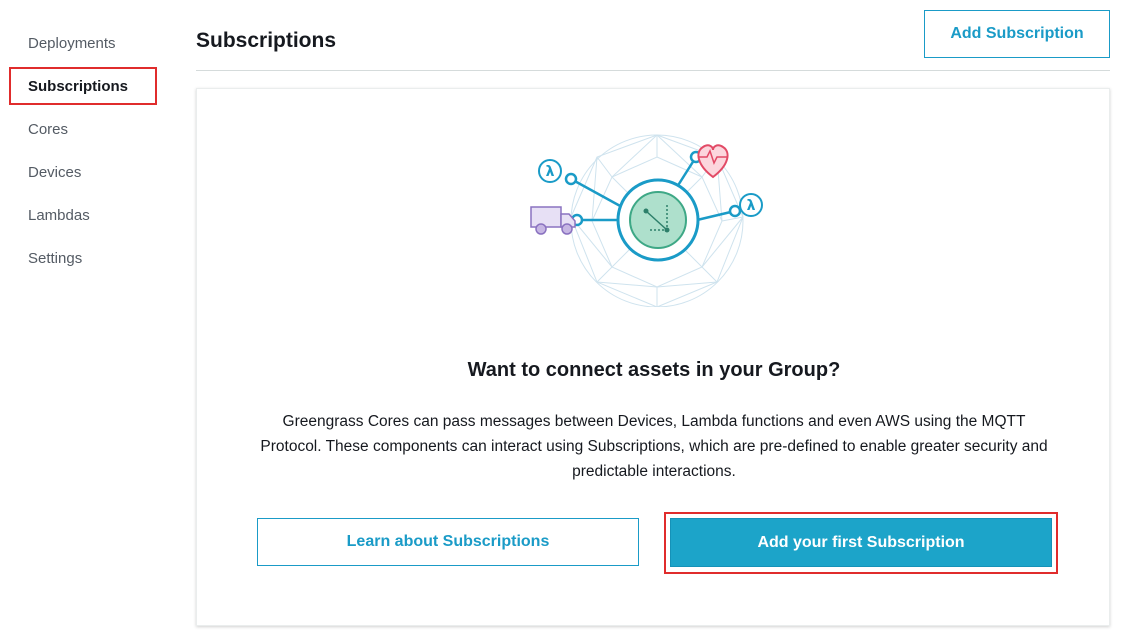  I want to click on page-title: Subscriptions, so click(266, 40).